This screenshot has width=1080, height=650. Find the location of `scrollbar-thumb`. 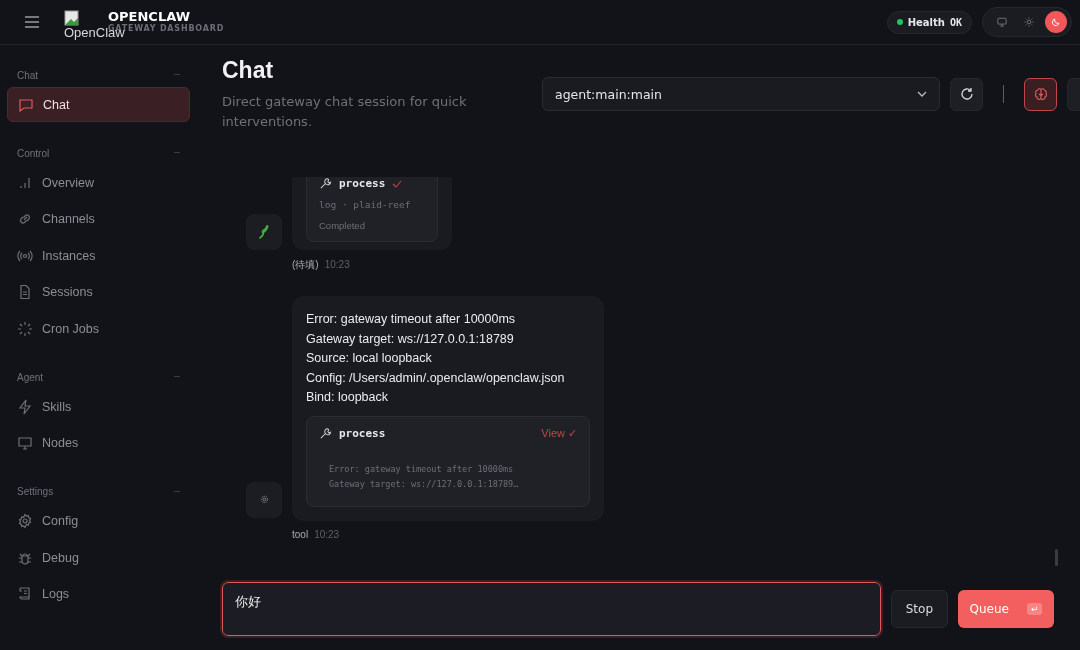

scrollbar-thumb is located at coordinates (1056, 557).